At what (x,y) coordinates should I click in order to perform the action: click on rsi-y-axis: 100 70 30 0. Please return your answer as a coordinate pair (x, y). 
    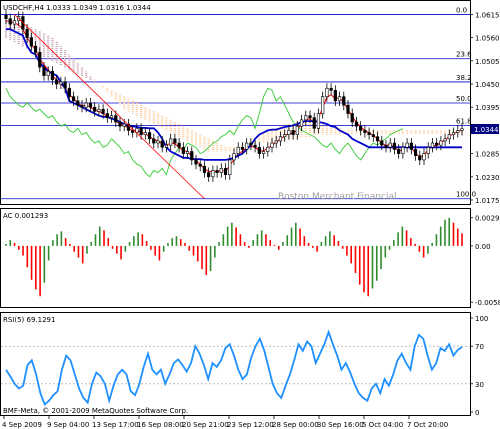
    Looking at the image, I should click on (479, 366).